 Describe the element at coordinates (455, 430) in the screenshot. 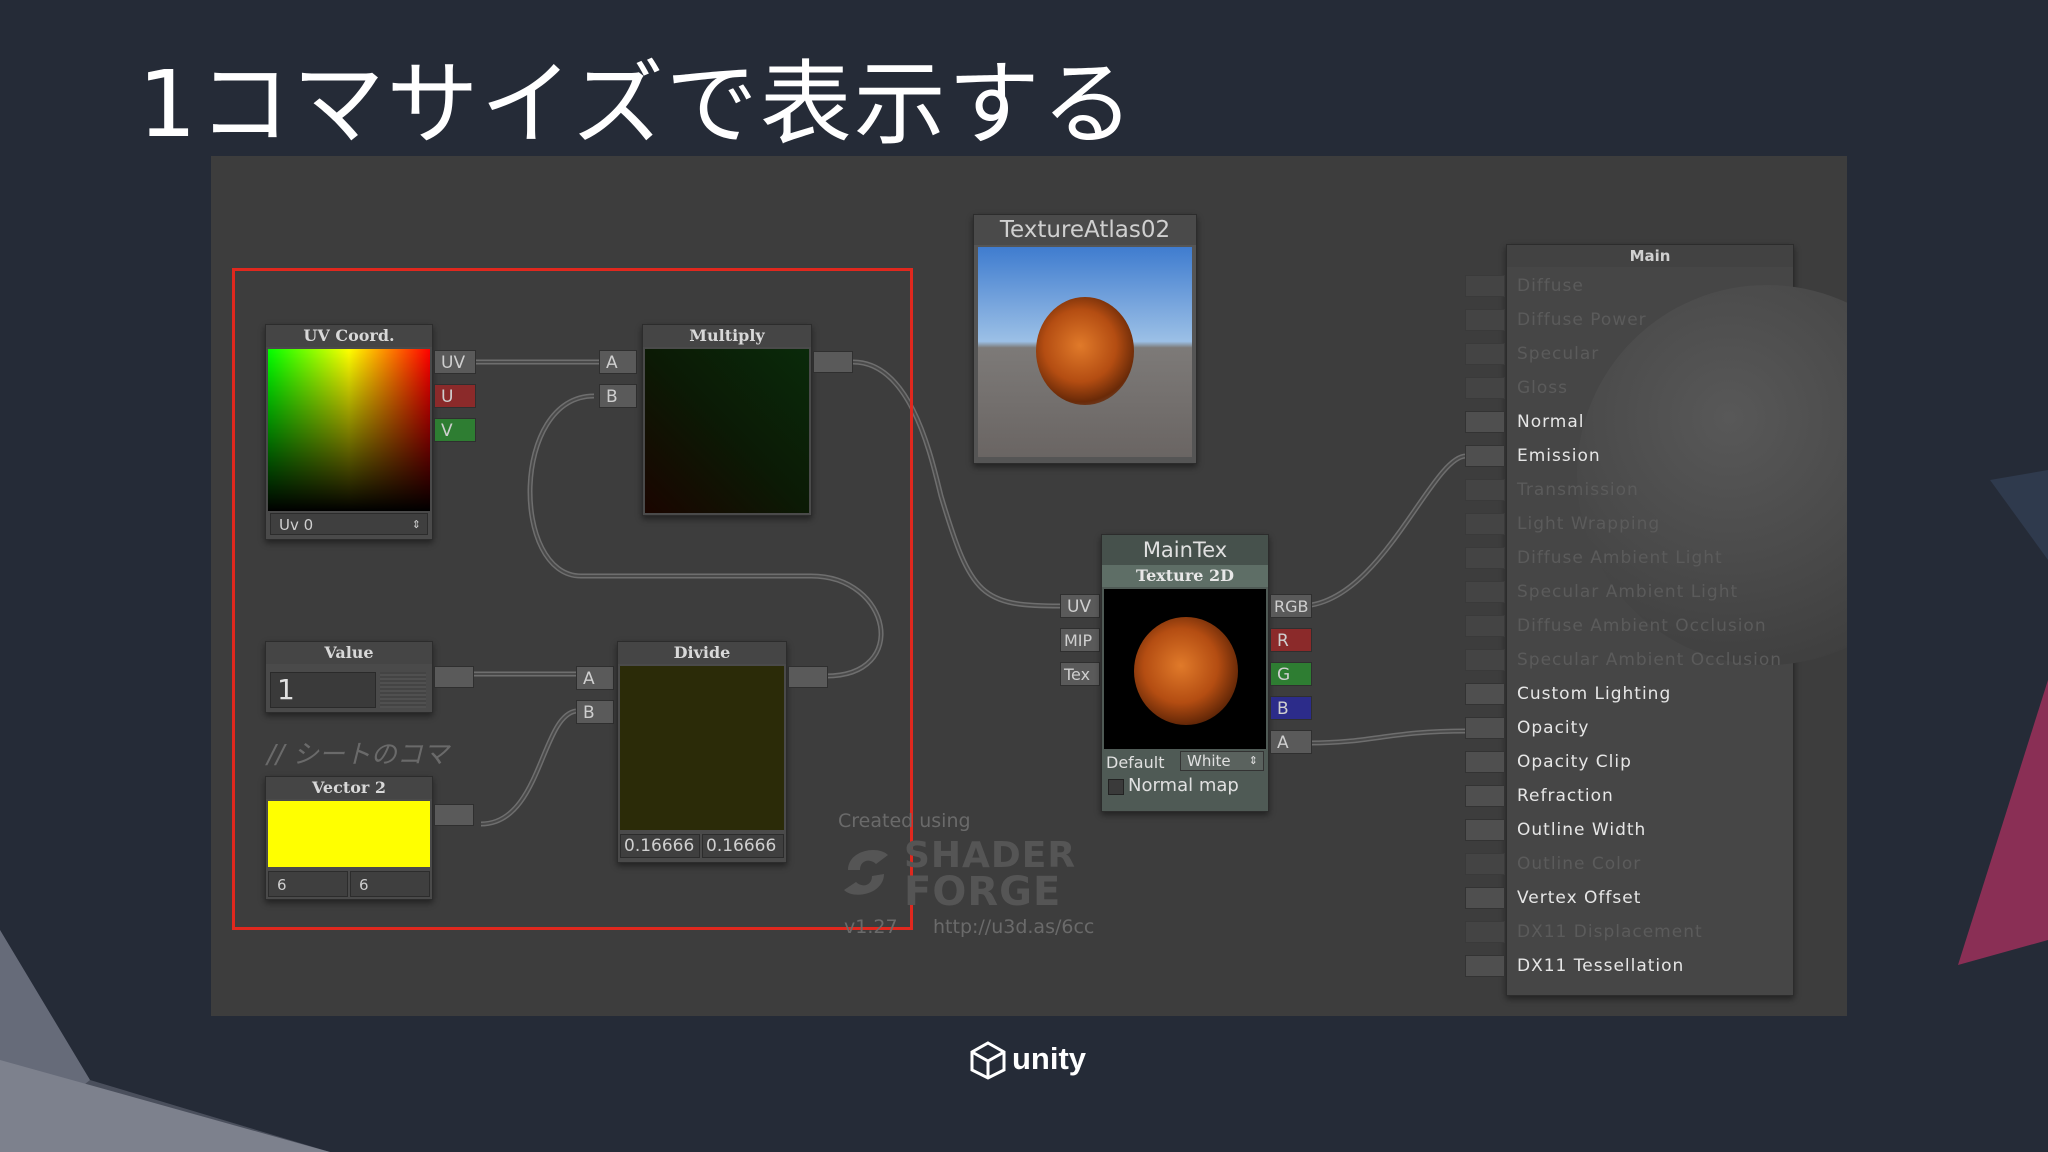

I see `uv-coord-v-port: V` at that location.